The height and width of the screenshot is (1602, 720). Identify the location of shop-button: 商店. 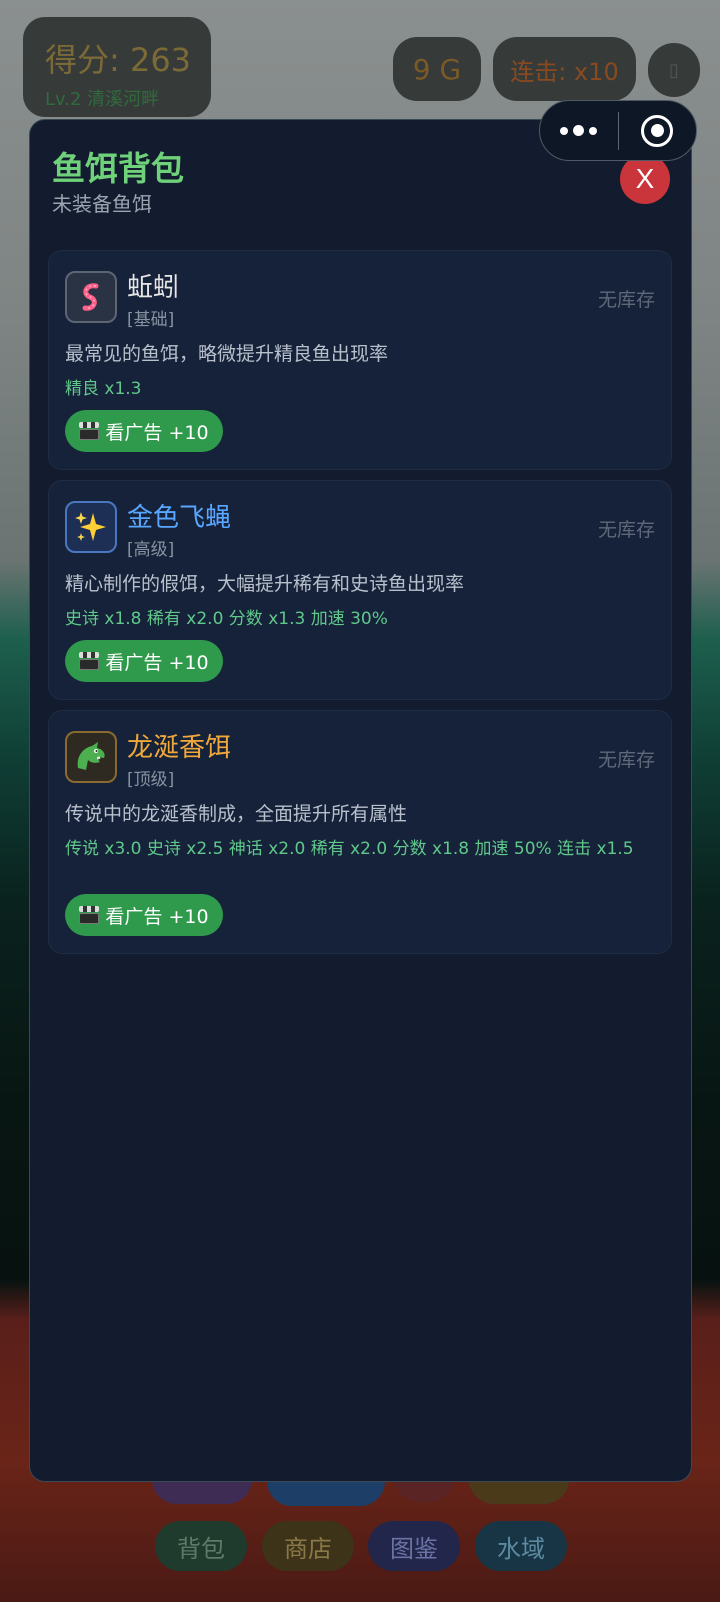
(308, 1546).